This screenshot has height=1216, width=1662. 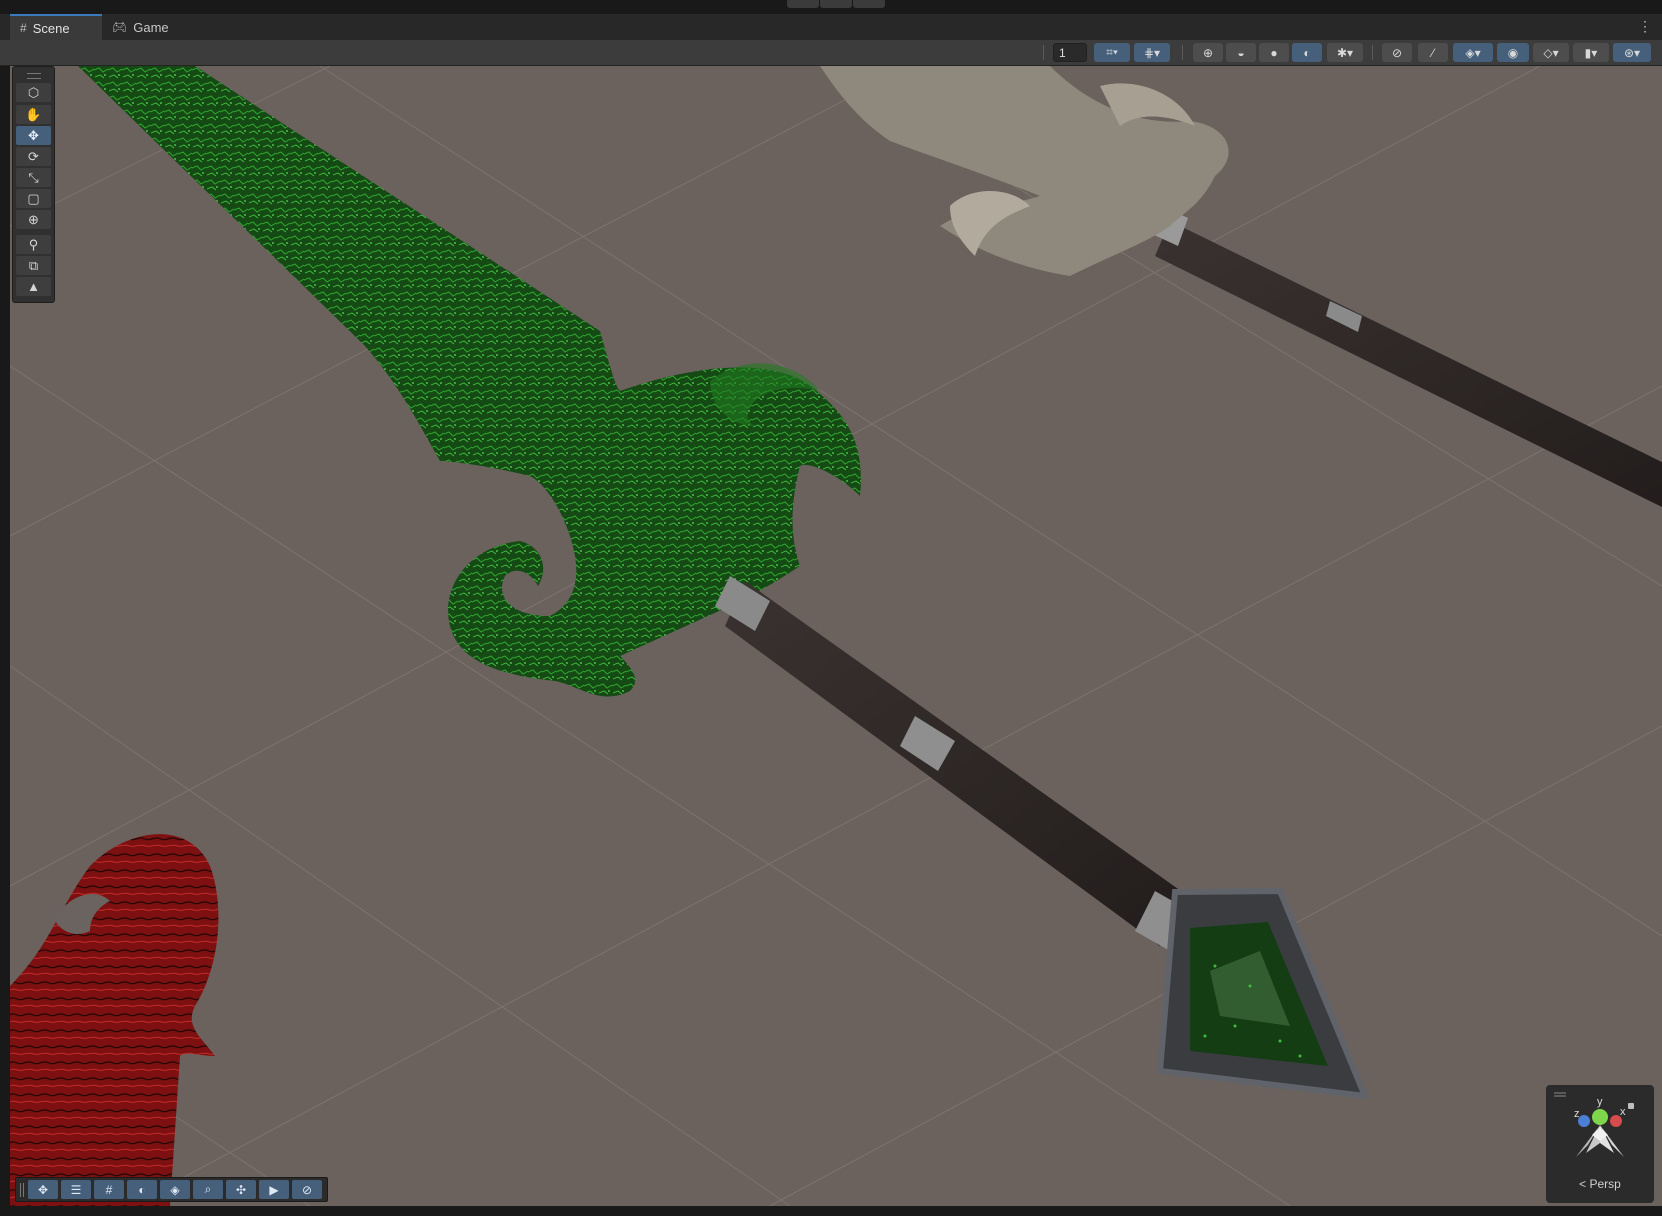 I want to click on render-layers-icon: ◇▾, so click(x=1551, y=52).